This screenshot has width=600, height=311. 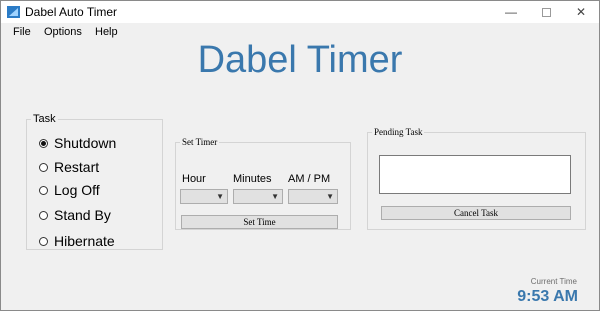 What do you see at coordinates (475, 174) in the screenshot?
I see `pending-task-display` at bounding box center [475, 174].